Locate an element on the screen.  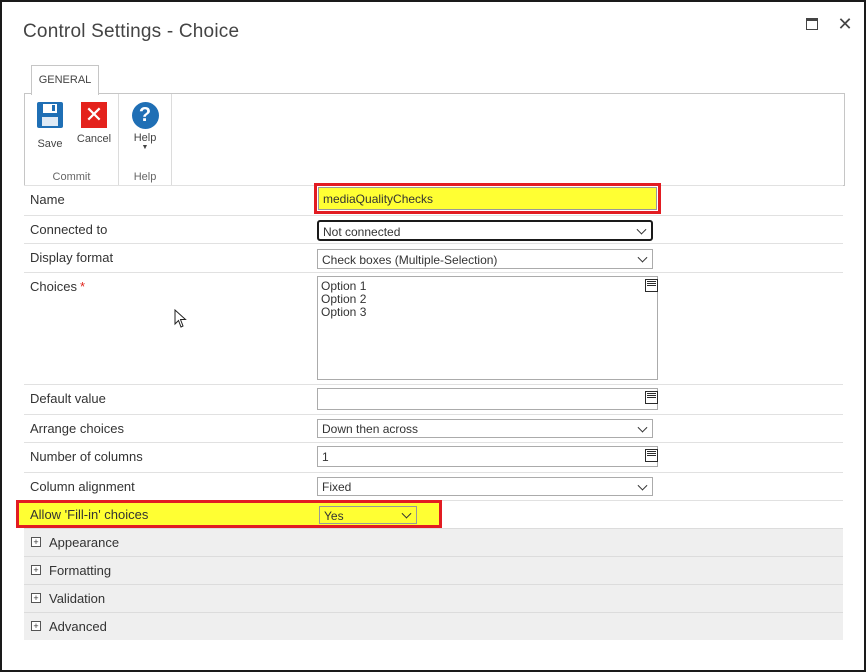
ribbon: Save ✕ Cancel Commit ? Help ▼ Help is located at coordinates (434, 139).